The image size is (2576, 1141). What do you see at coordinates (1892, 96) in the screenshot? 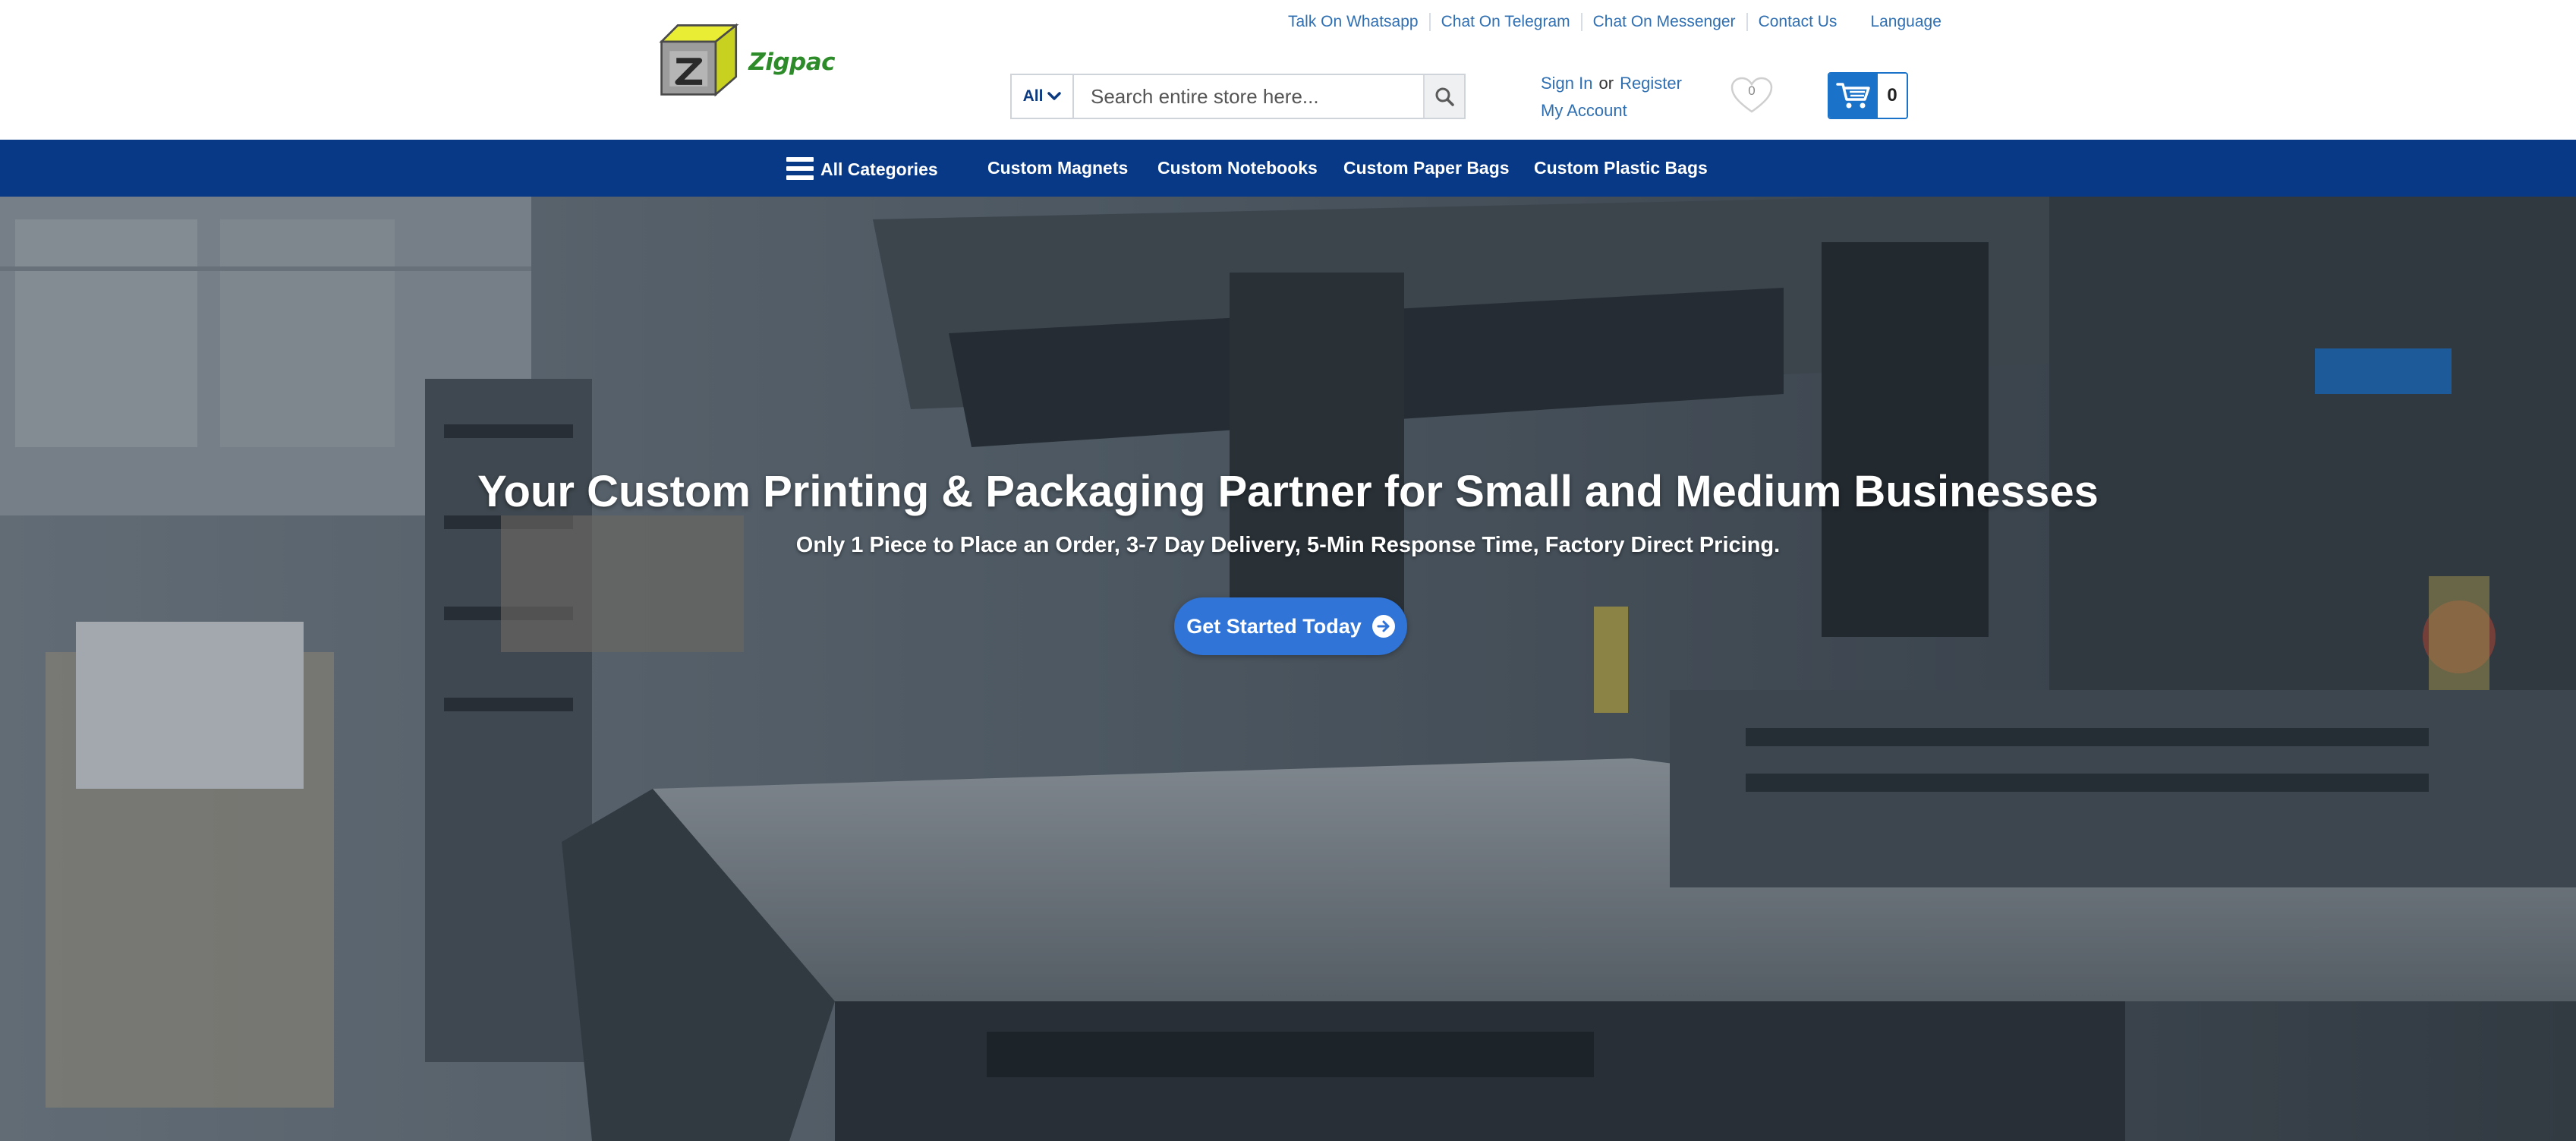
I see `cart-count: 0` at bounding box center [1892, 96].